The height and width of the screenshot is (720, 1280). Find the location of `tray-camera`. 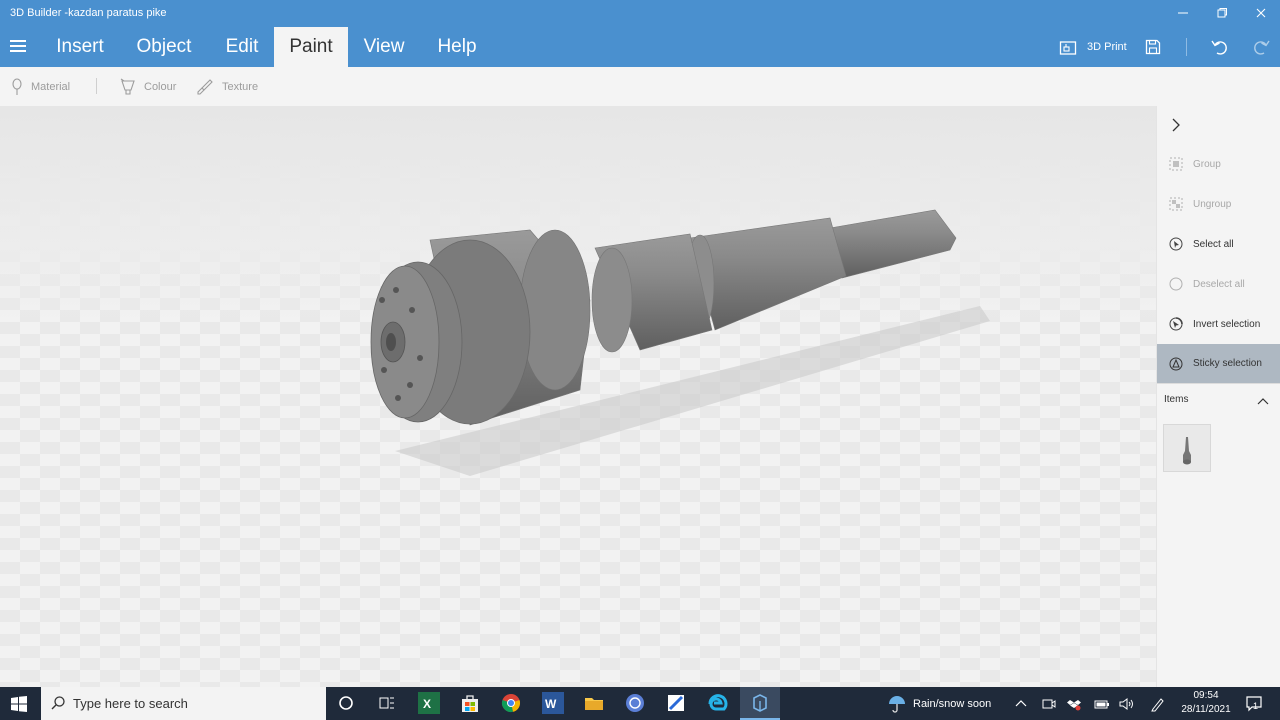

tray-camera is located at coordinates (1049, 703).